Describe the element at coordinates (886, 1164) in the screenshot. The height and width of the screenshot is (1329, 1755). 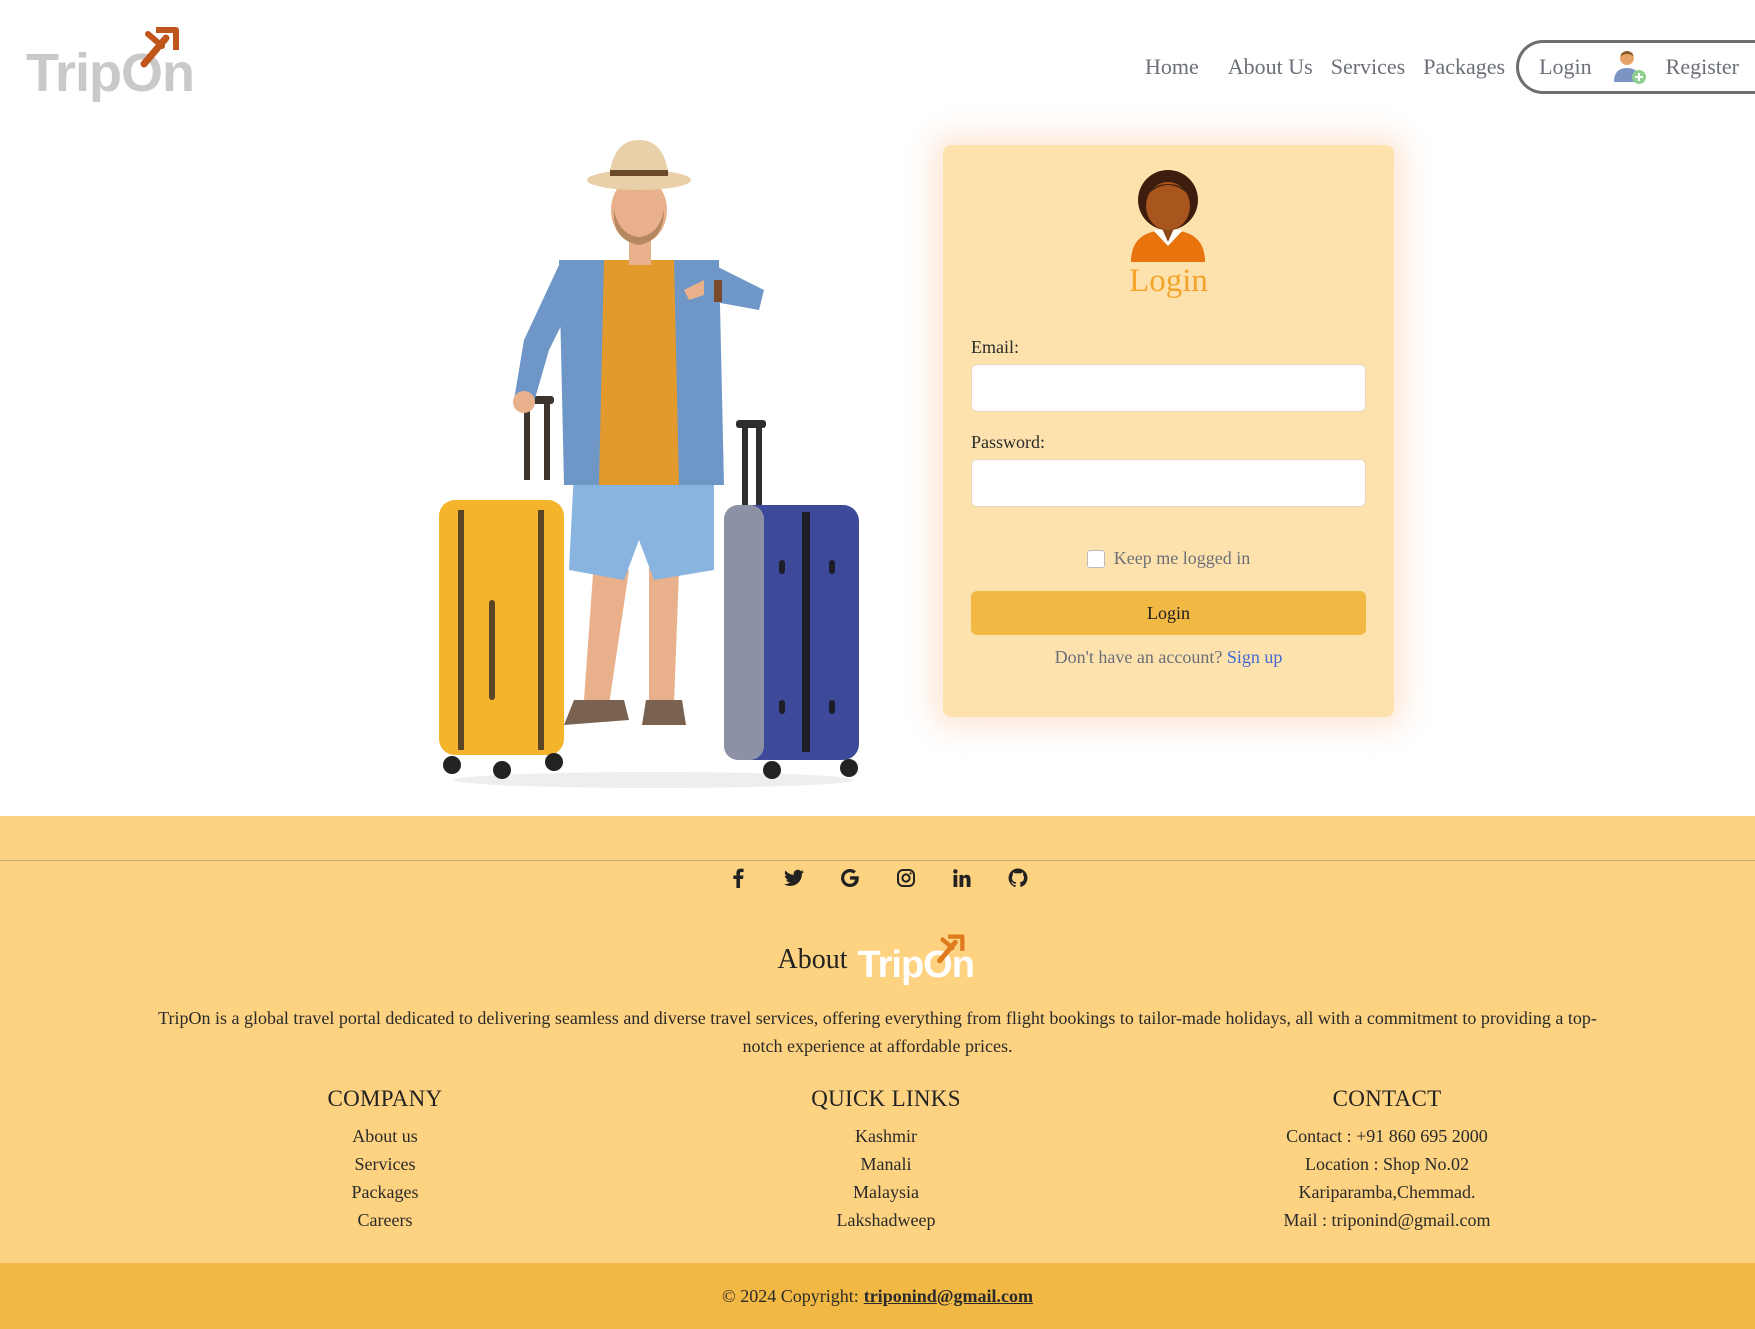
I see `quick-link-manali: Manali` at that location.